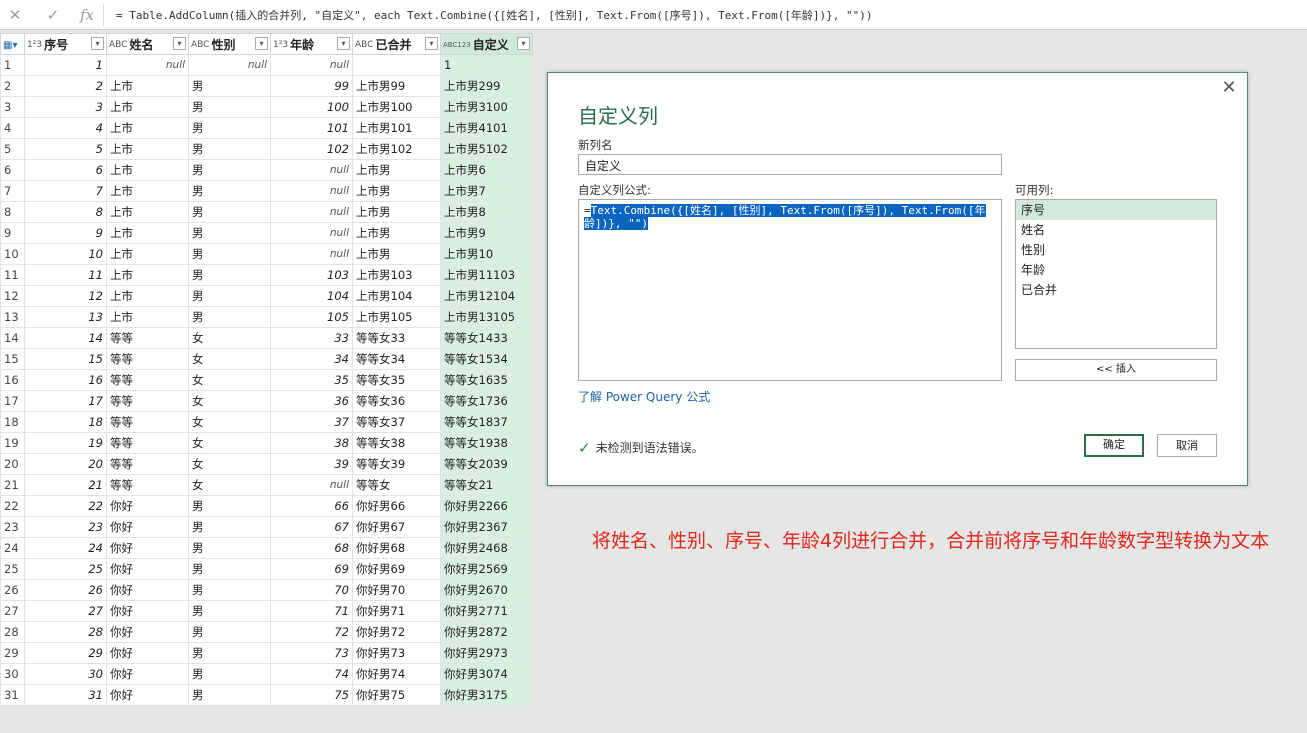 This screenshot has width=1307, height=733. Describe the element at coordinates (486, 191) in the screenshot. I see `table-cell: 上市男7` at that location.